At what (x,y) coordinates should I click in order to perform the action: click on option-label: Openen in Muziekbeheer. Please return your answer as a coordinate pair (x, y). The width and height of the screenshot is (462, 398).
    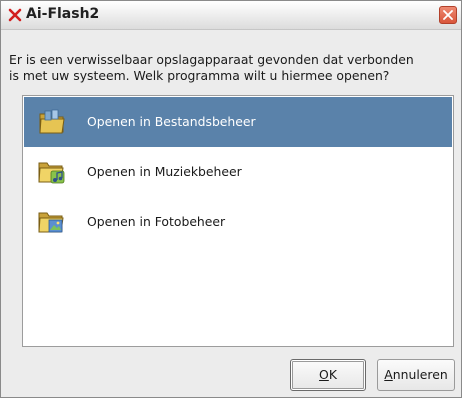
    Looking at the image, I should click on (164, 171).